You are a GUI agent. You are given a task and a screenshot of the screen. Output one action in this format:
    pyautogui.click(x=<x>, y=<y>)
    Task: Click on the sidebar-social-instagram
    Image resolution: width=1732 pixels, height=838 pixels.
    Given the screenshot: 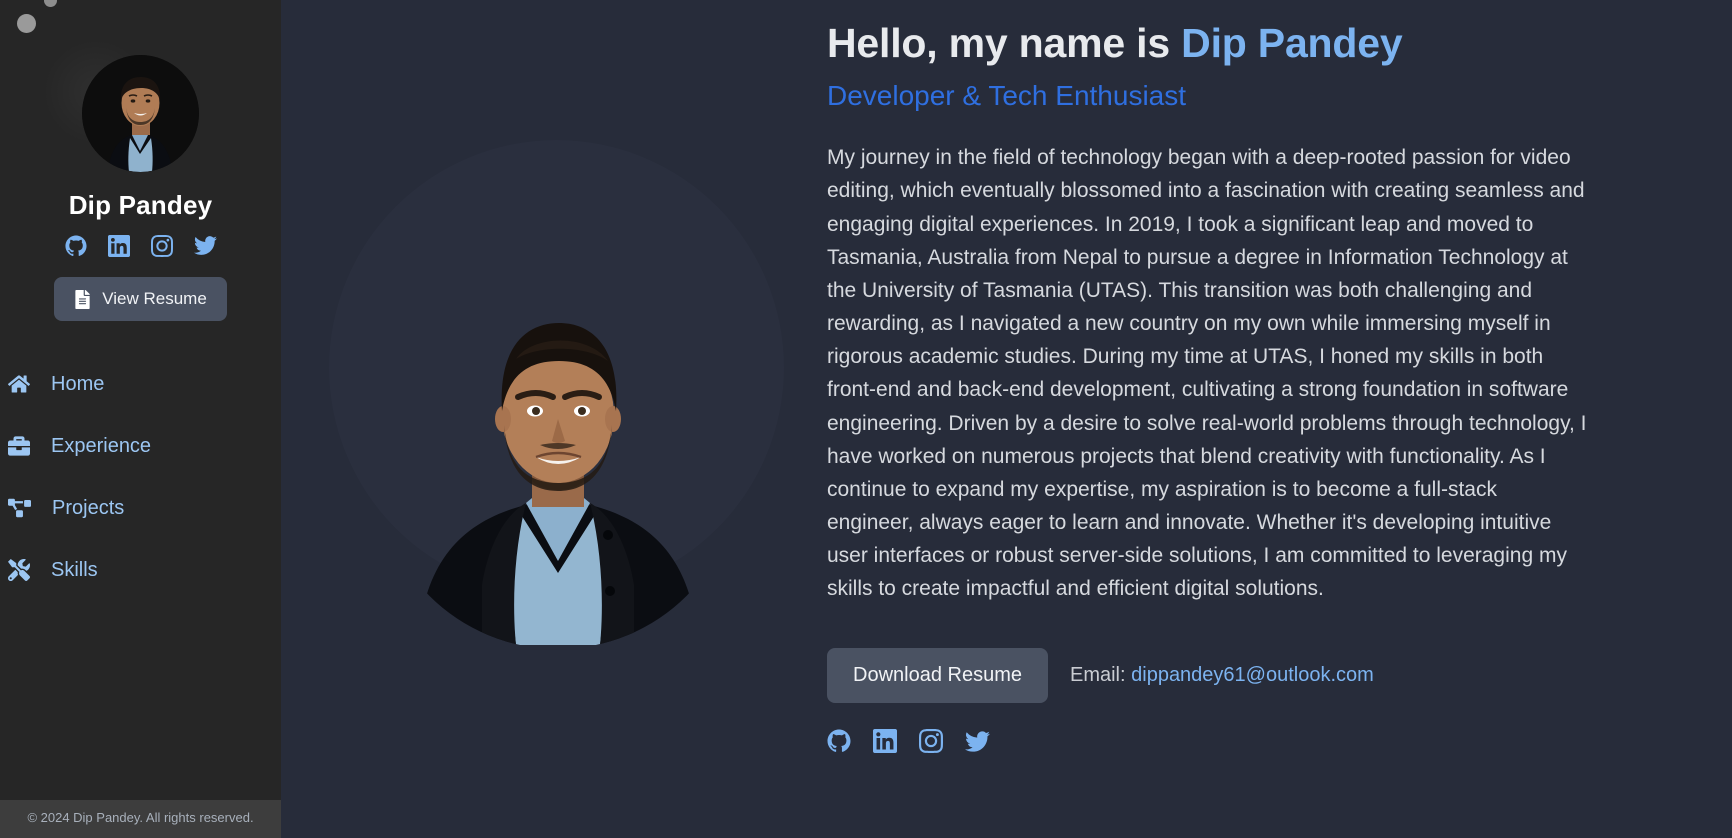 What is the action you would take?
    pyautogui.click(x=161, y=245)
    